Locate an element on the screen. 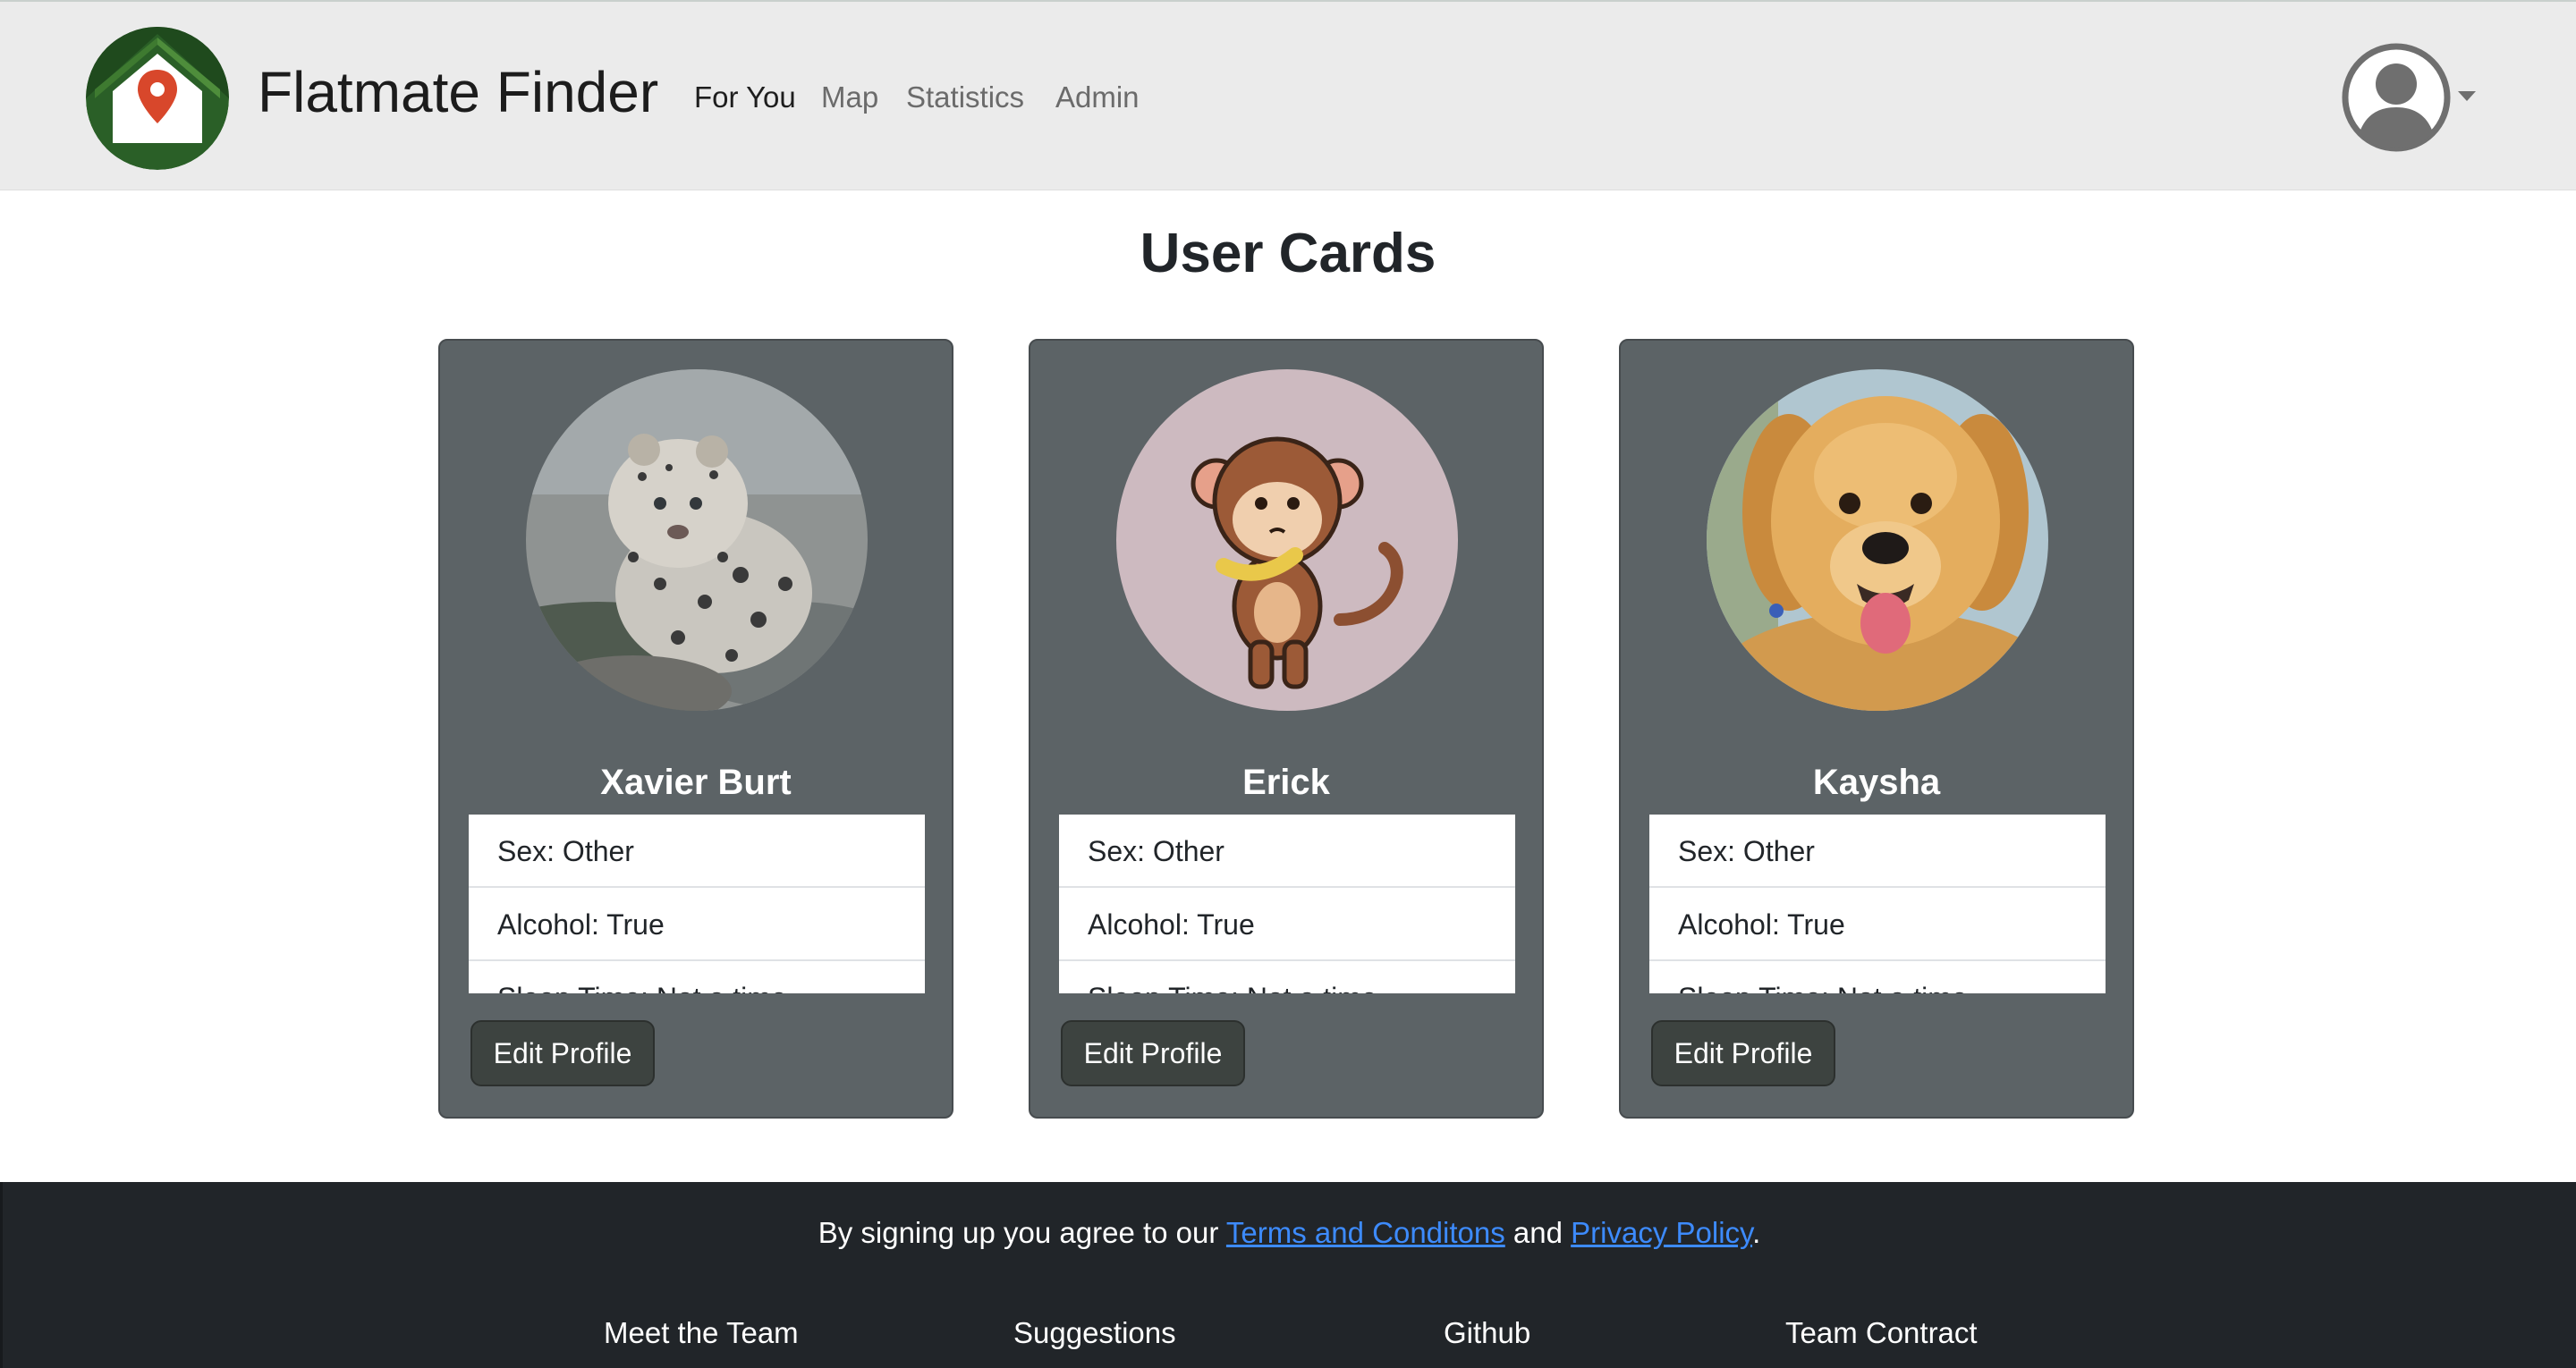  consent-middle: and is located at coordinates (1538, 1232).